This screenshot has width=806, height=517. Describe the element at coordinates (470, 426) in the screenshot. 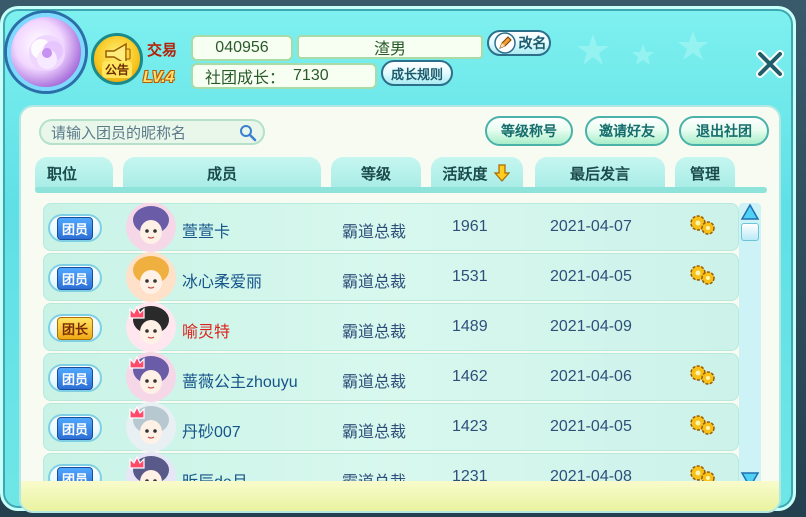

I see `member-activity: 1423` at that location.